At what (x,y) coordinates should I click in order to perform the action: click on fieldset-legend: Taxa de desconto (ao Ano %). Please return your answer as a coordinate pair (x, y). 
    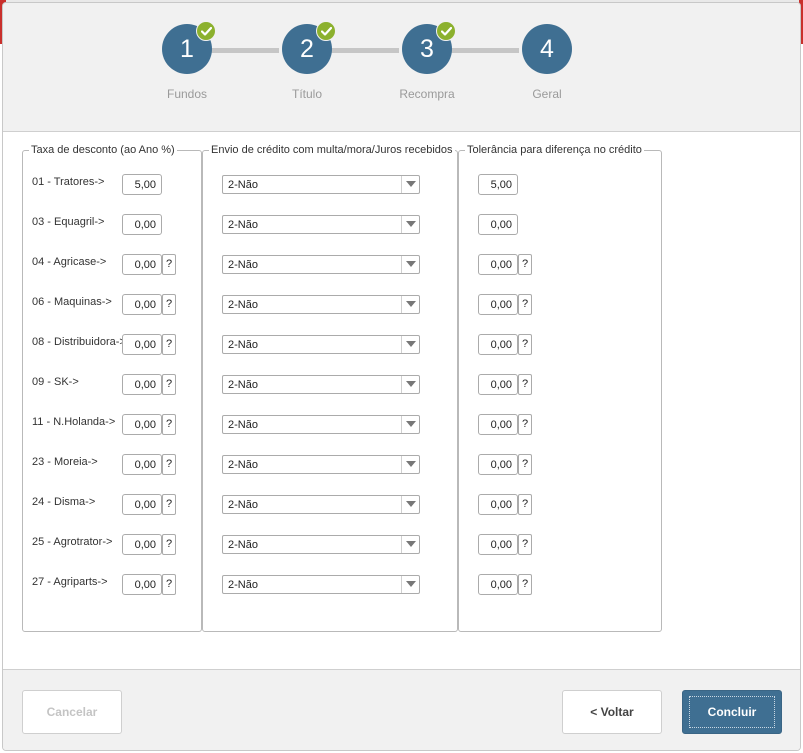
    Looking at the image, I should click on (103, 150).